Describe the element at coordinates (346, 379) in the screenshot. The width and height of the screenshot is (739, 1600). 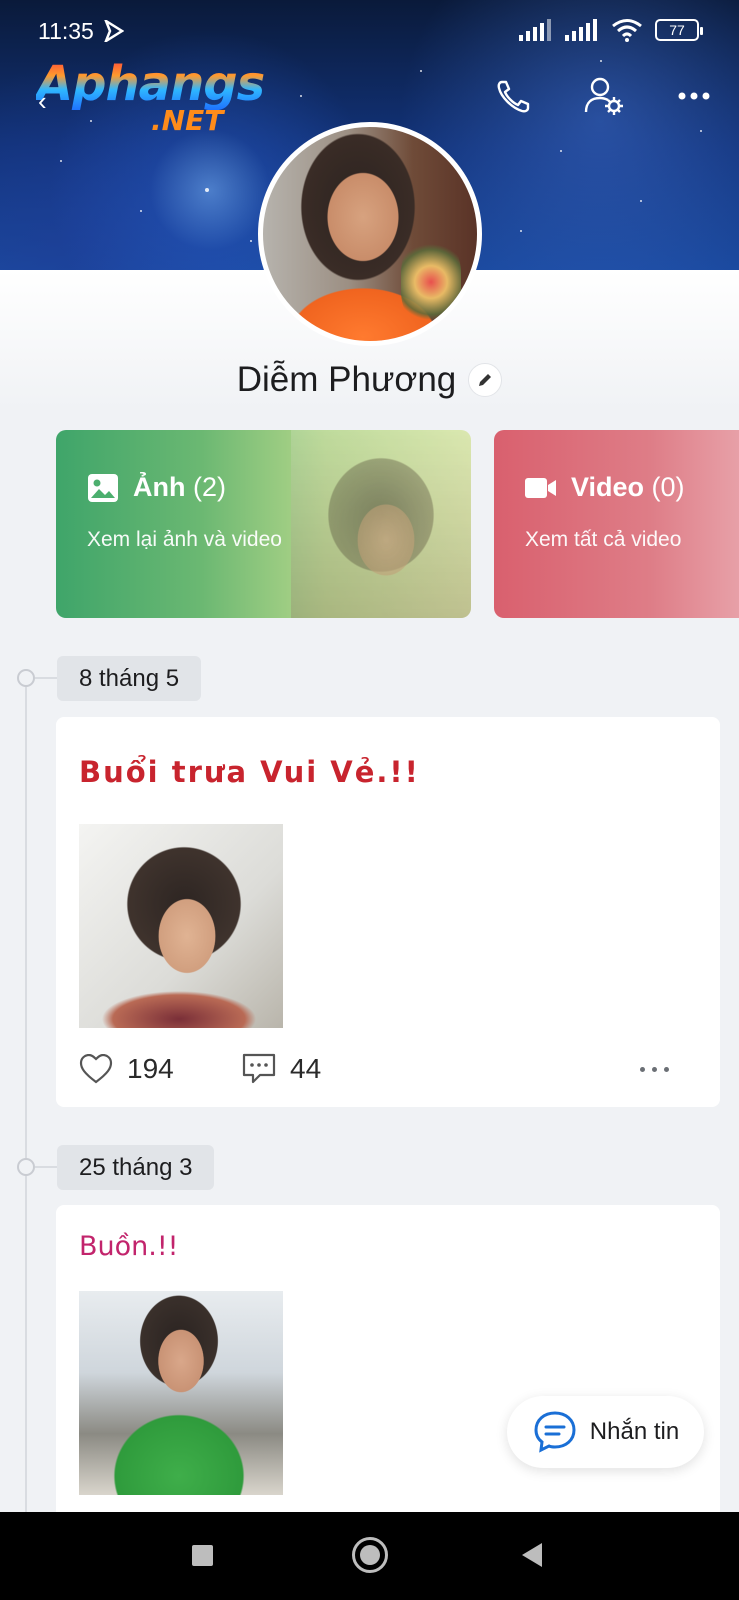
I see `profile-name: Diễm Phương` at that location.